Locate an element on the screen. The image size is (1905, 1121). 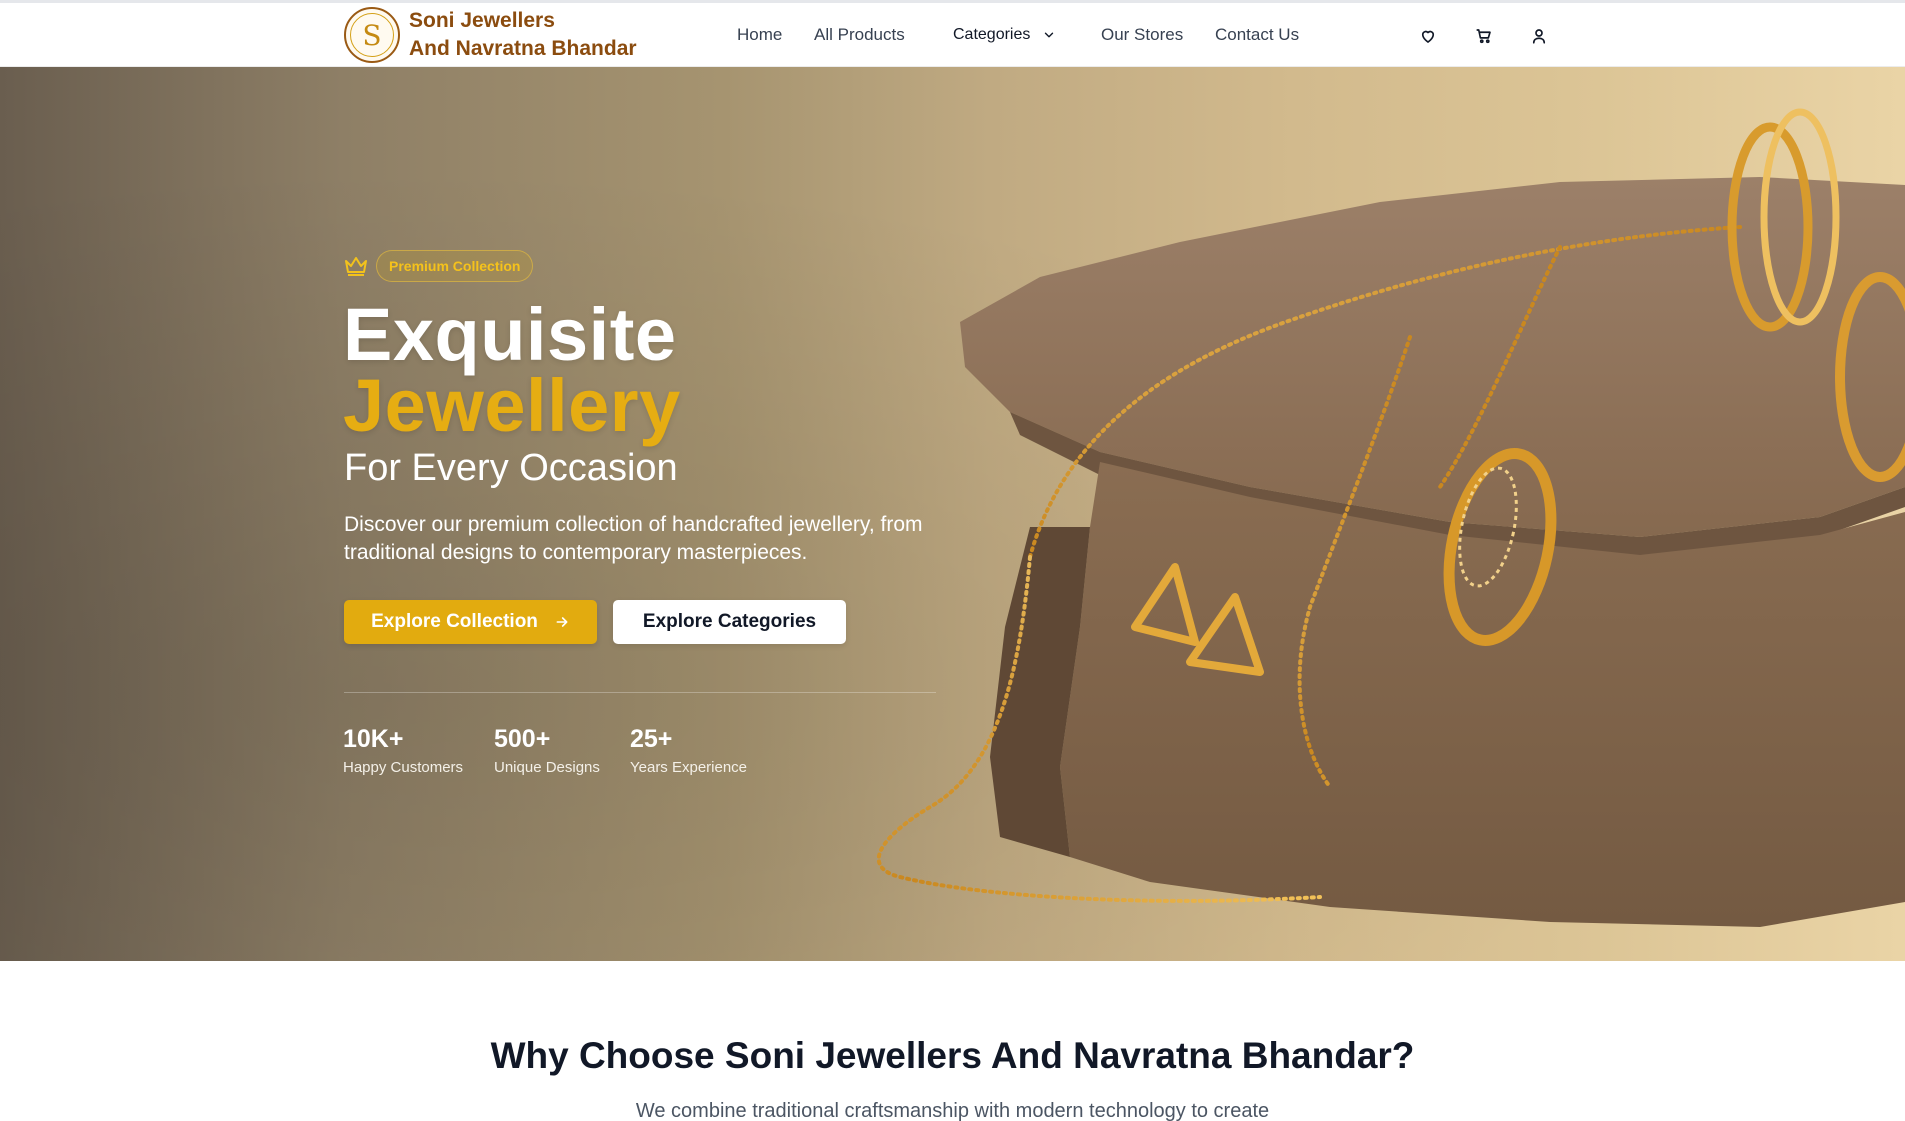
stat-value: 500+ is located at coordinates (522, 739).